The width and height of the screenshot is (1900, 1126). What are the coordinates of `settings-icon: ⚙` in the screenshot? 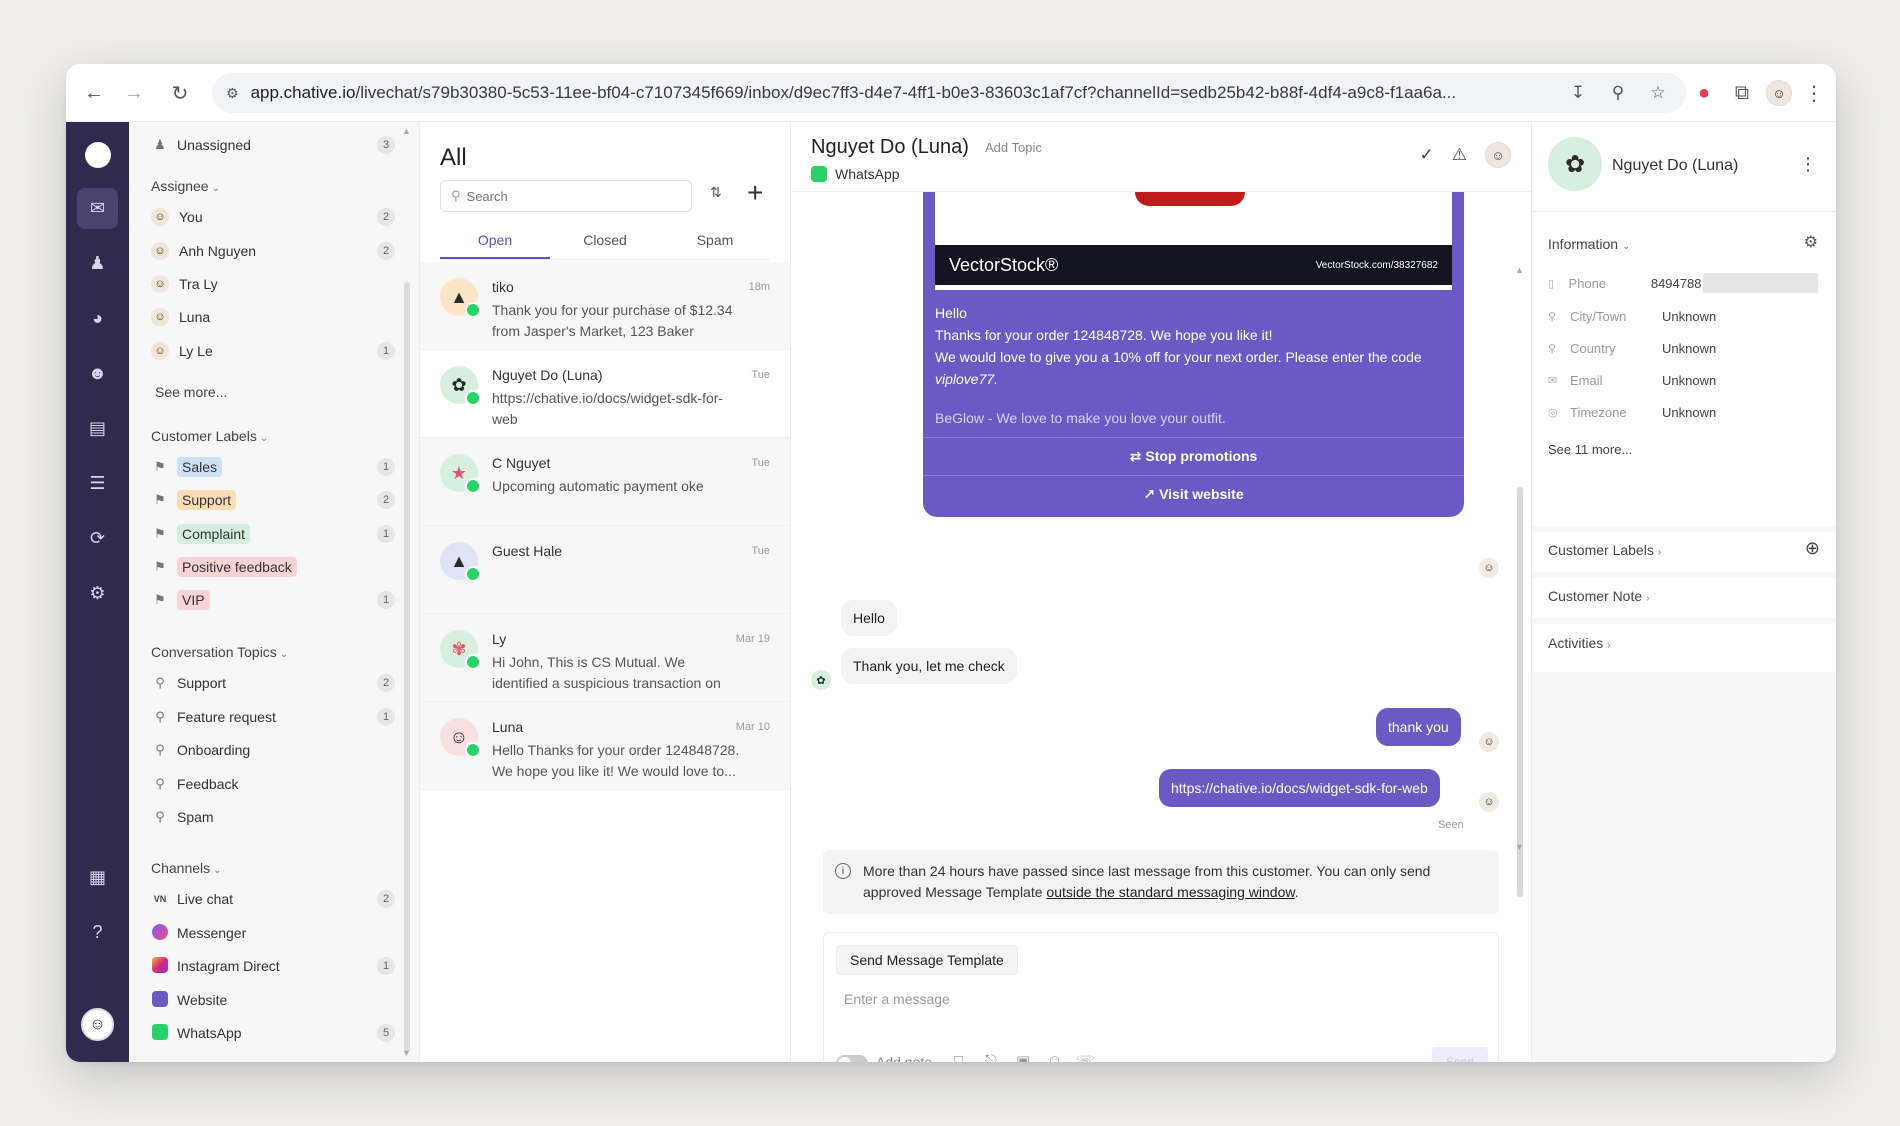 It's located at (97, 593).